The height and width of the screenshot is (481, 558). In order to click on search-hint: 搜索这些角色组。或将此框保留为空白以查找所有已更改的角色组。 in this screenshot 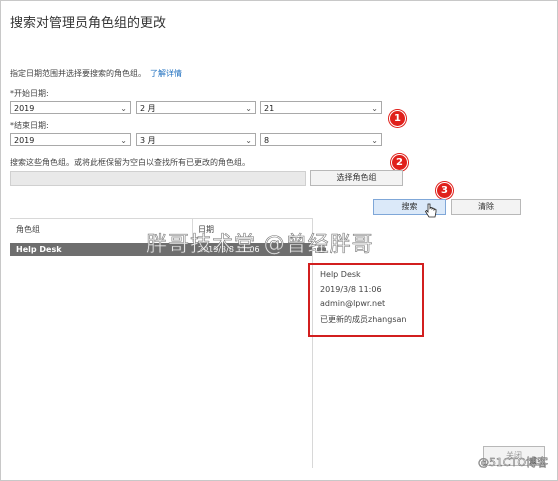, I will do `click(130, 162)`.